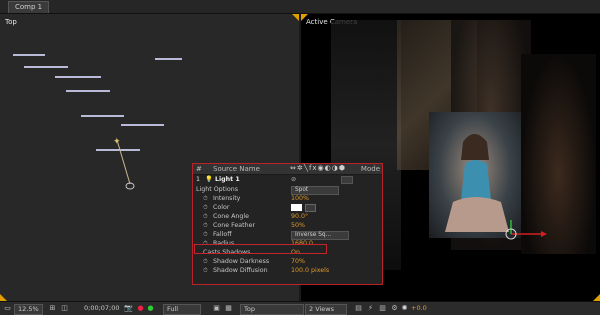 This screenshot has width=600, height=315. What do you see at coordinates (28, 309) in the screenshot?
I see `magnification-dropdown: 12.5%` at bounding box center [28, 309].